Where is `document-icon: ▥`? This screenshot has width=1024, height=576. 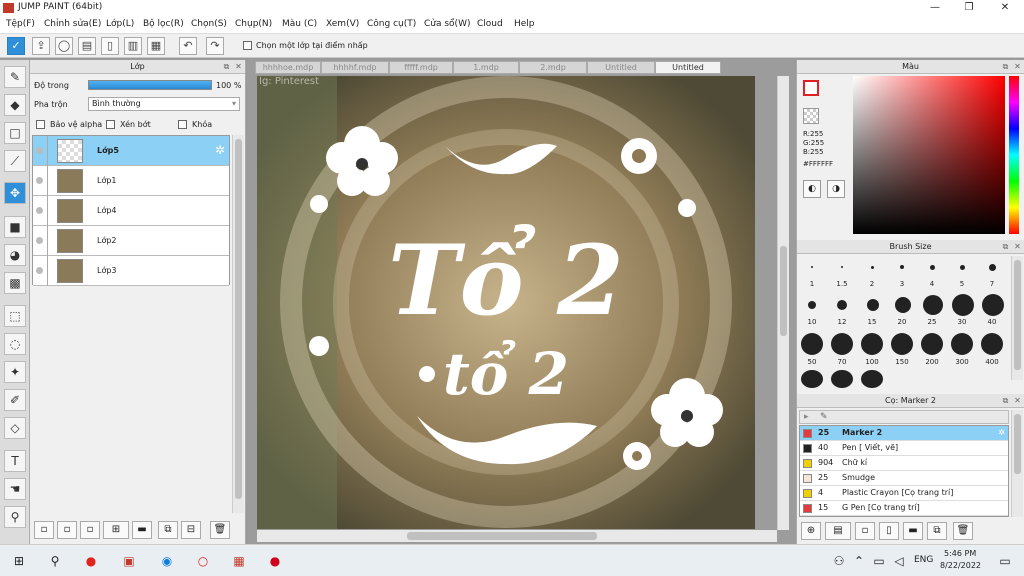 document-icon: ▥ is located at coordinates (133, 46).